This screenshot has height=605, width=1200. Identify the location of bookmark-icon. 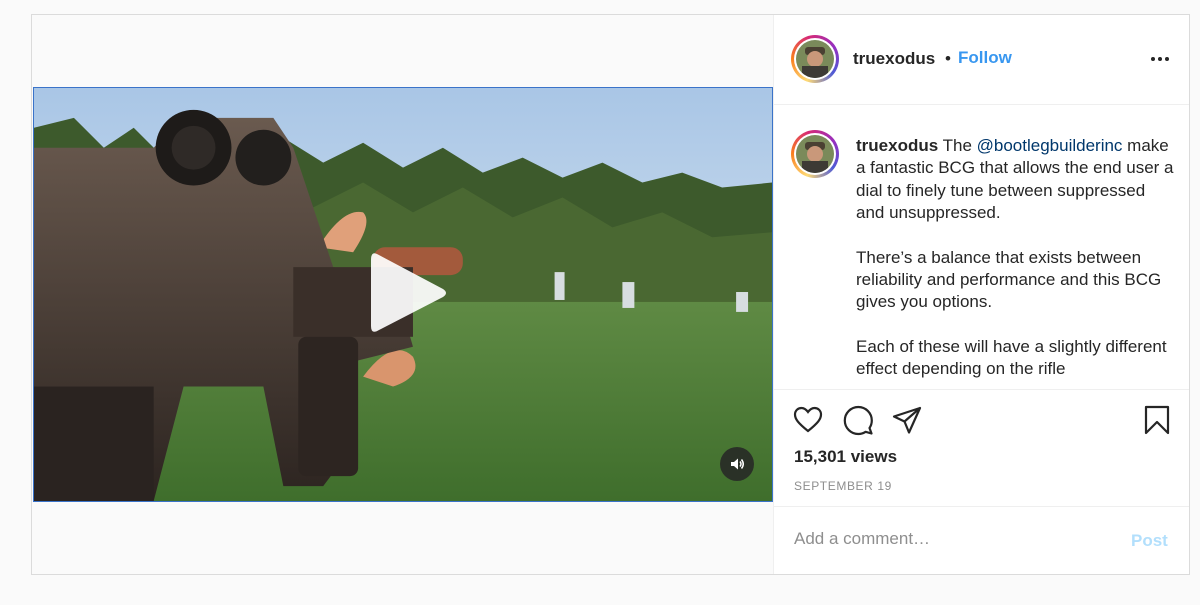
(1157, 420).